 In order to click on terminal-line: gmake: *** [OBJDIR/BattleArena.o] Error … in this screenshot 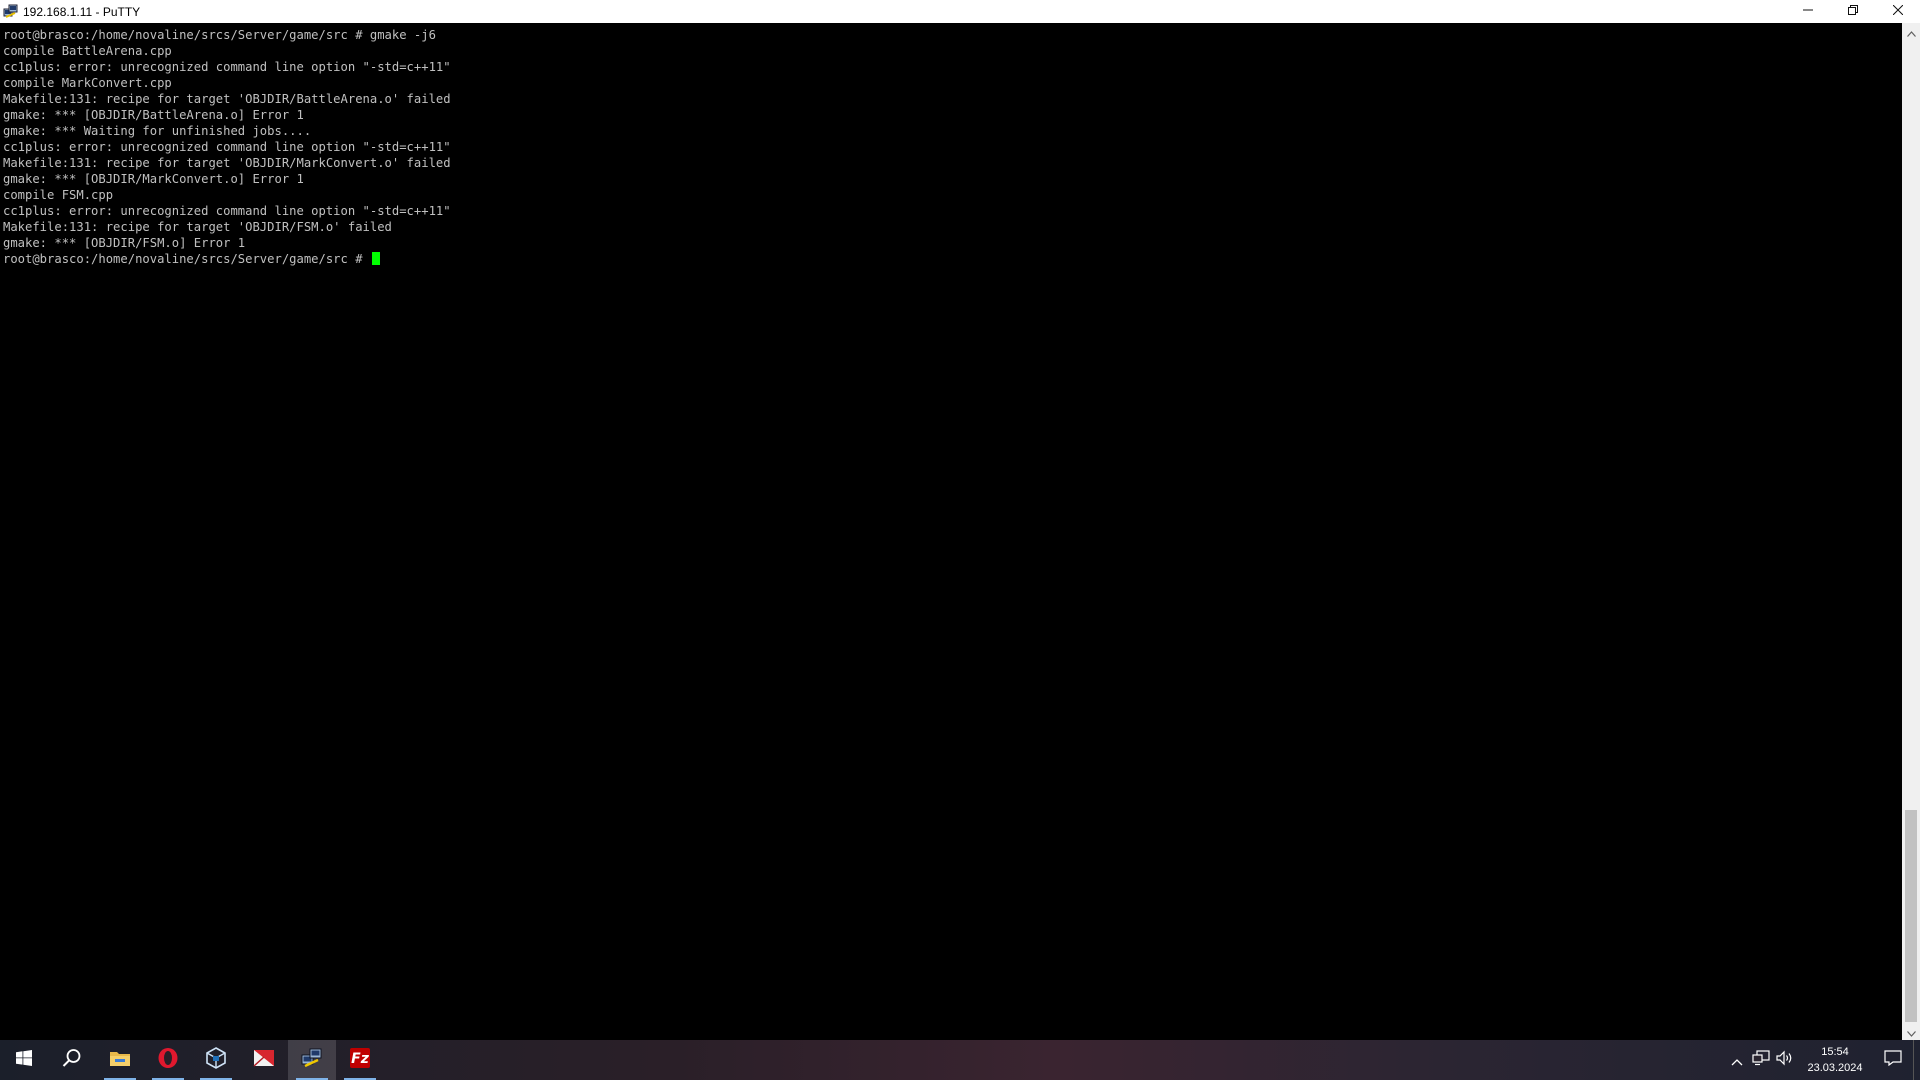, I will do `click(153, 115)`.